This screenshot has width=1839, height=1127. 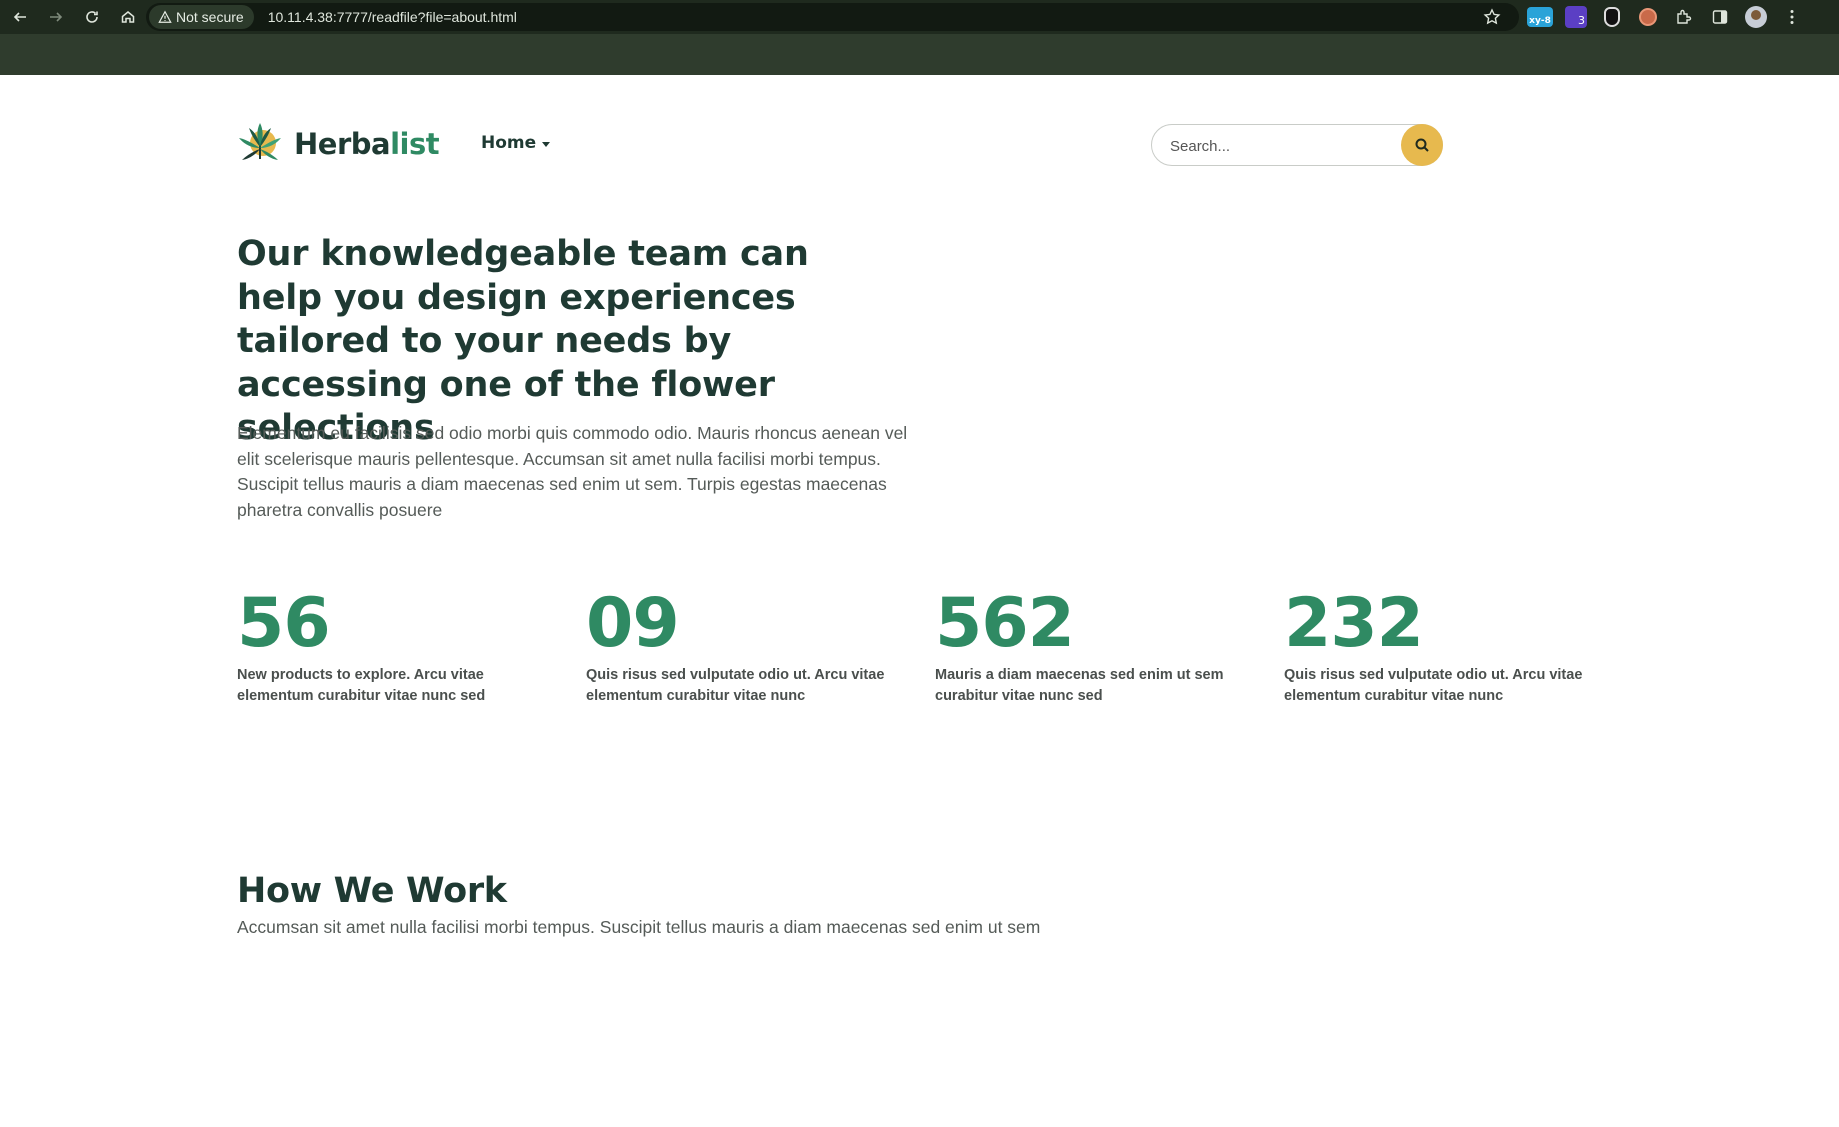 I want to click on cookie-extension-button, so click(x=1648, y=17).